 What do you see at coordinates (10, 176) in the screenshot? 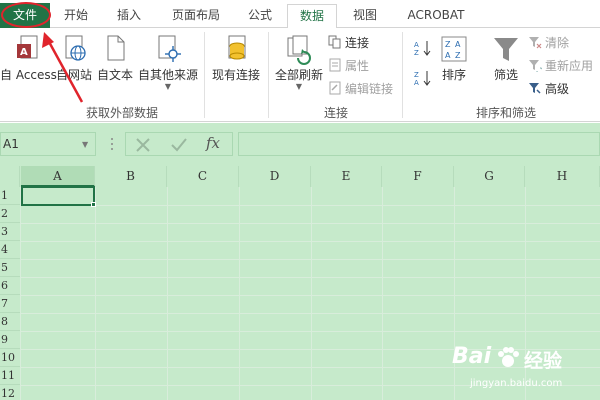
I see `select-all-corner` at bounding box center [10, 176].